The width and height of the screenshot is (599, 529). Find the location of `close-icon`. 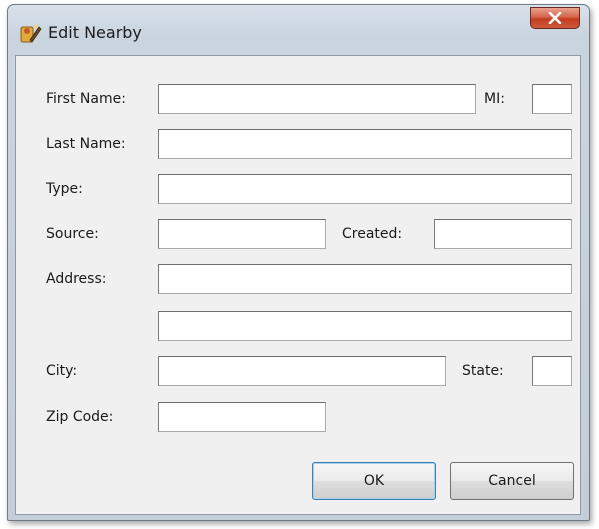

close-icon is located at coordinates (555, 18).